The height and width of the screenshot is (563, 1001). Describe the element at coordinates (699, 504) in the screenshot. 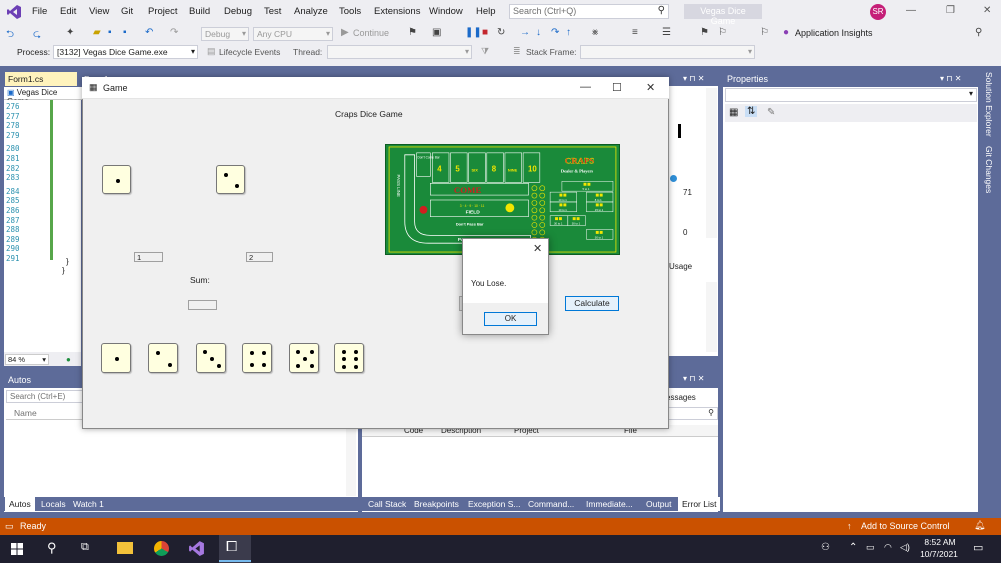

I see `tab-error-list: Error List` at that location.